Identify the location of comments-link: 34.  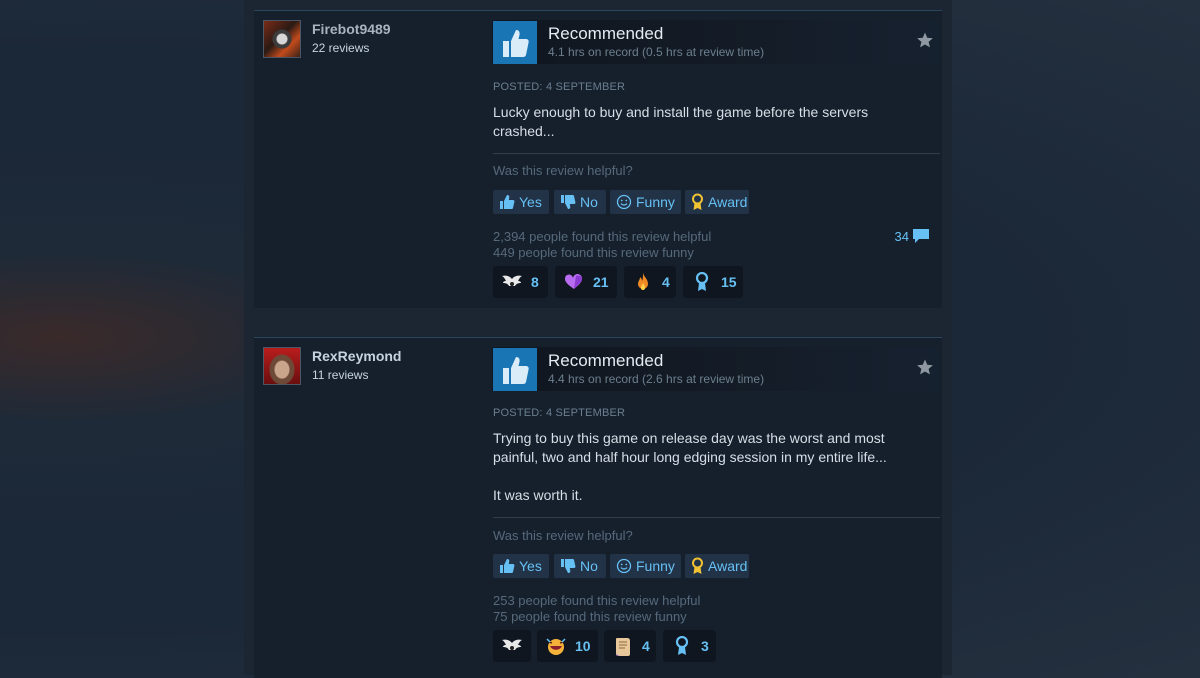
(912, 236).